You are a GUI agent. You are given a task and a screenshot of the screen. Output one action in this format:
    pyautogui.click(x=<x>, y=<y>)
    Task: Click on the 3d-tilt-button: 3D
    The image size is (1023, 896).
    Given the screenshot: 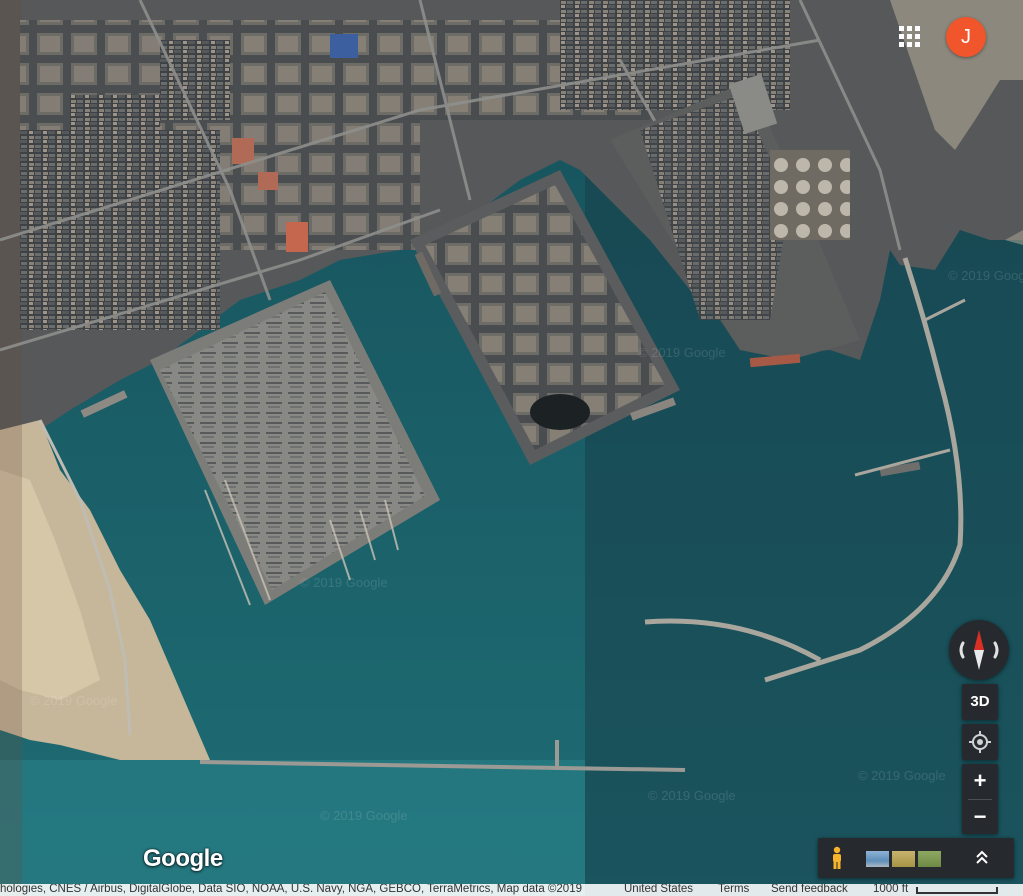 What is the action you would take?
    pyautogui.click(x=980, y=702)
    